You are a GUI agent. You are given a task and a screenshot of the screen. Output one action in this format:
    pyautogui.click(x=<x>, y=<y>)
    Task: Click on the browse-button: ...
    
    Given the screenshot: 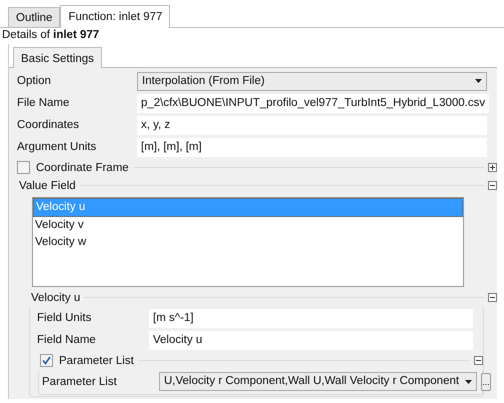 What is the action you would take?
    pyautogui.click(x=486, y=381)
    